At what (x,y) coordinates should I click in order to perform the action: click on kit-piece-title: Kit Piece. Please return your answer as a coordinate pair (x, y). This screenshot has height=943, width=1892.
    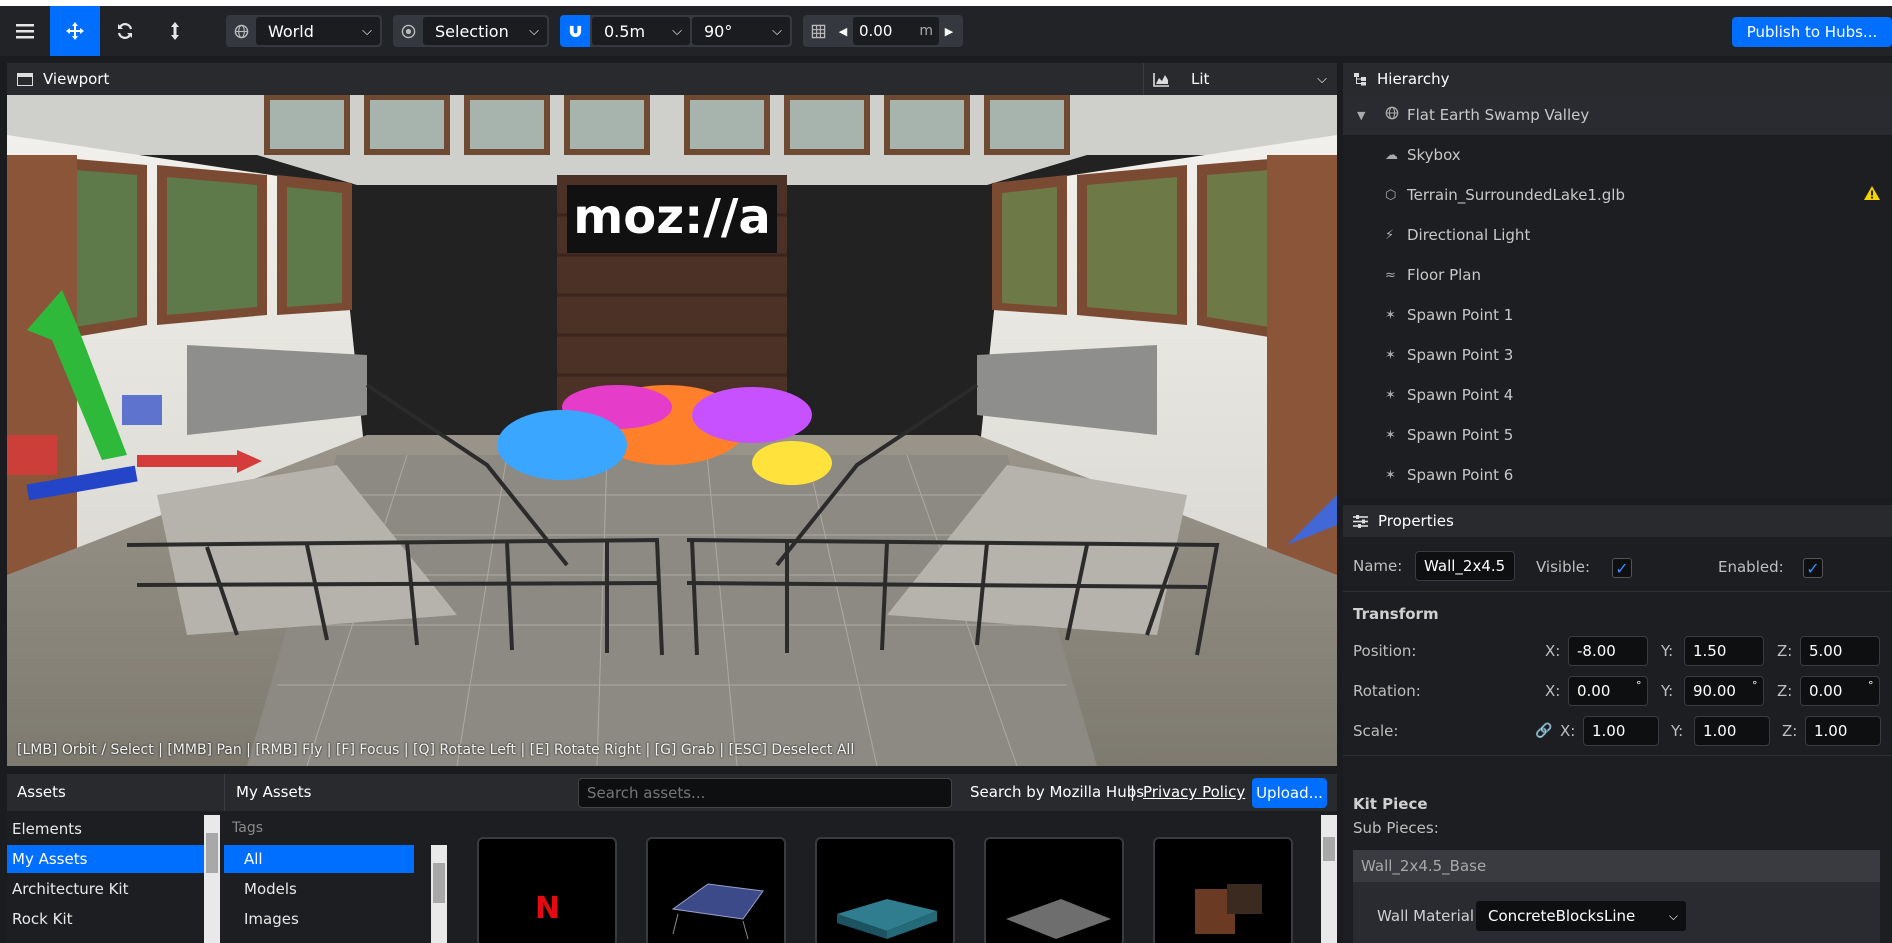
    Looking at the image, I should click on (1390, 804).